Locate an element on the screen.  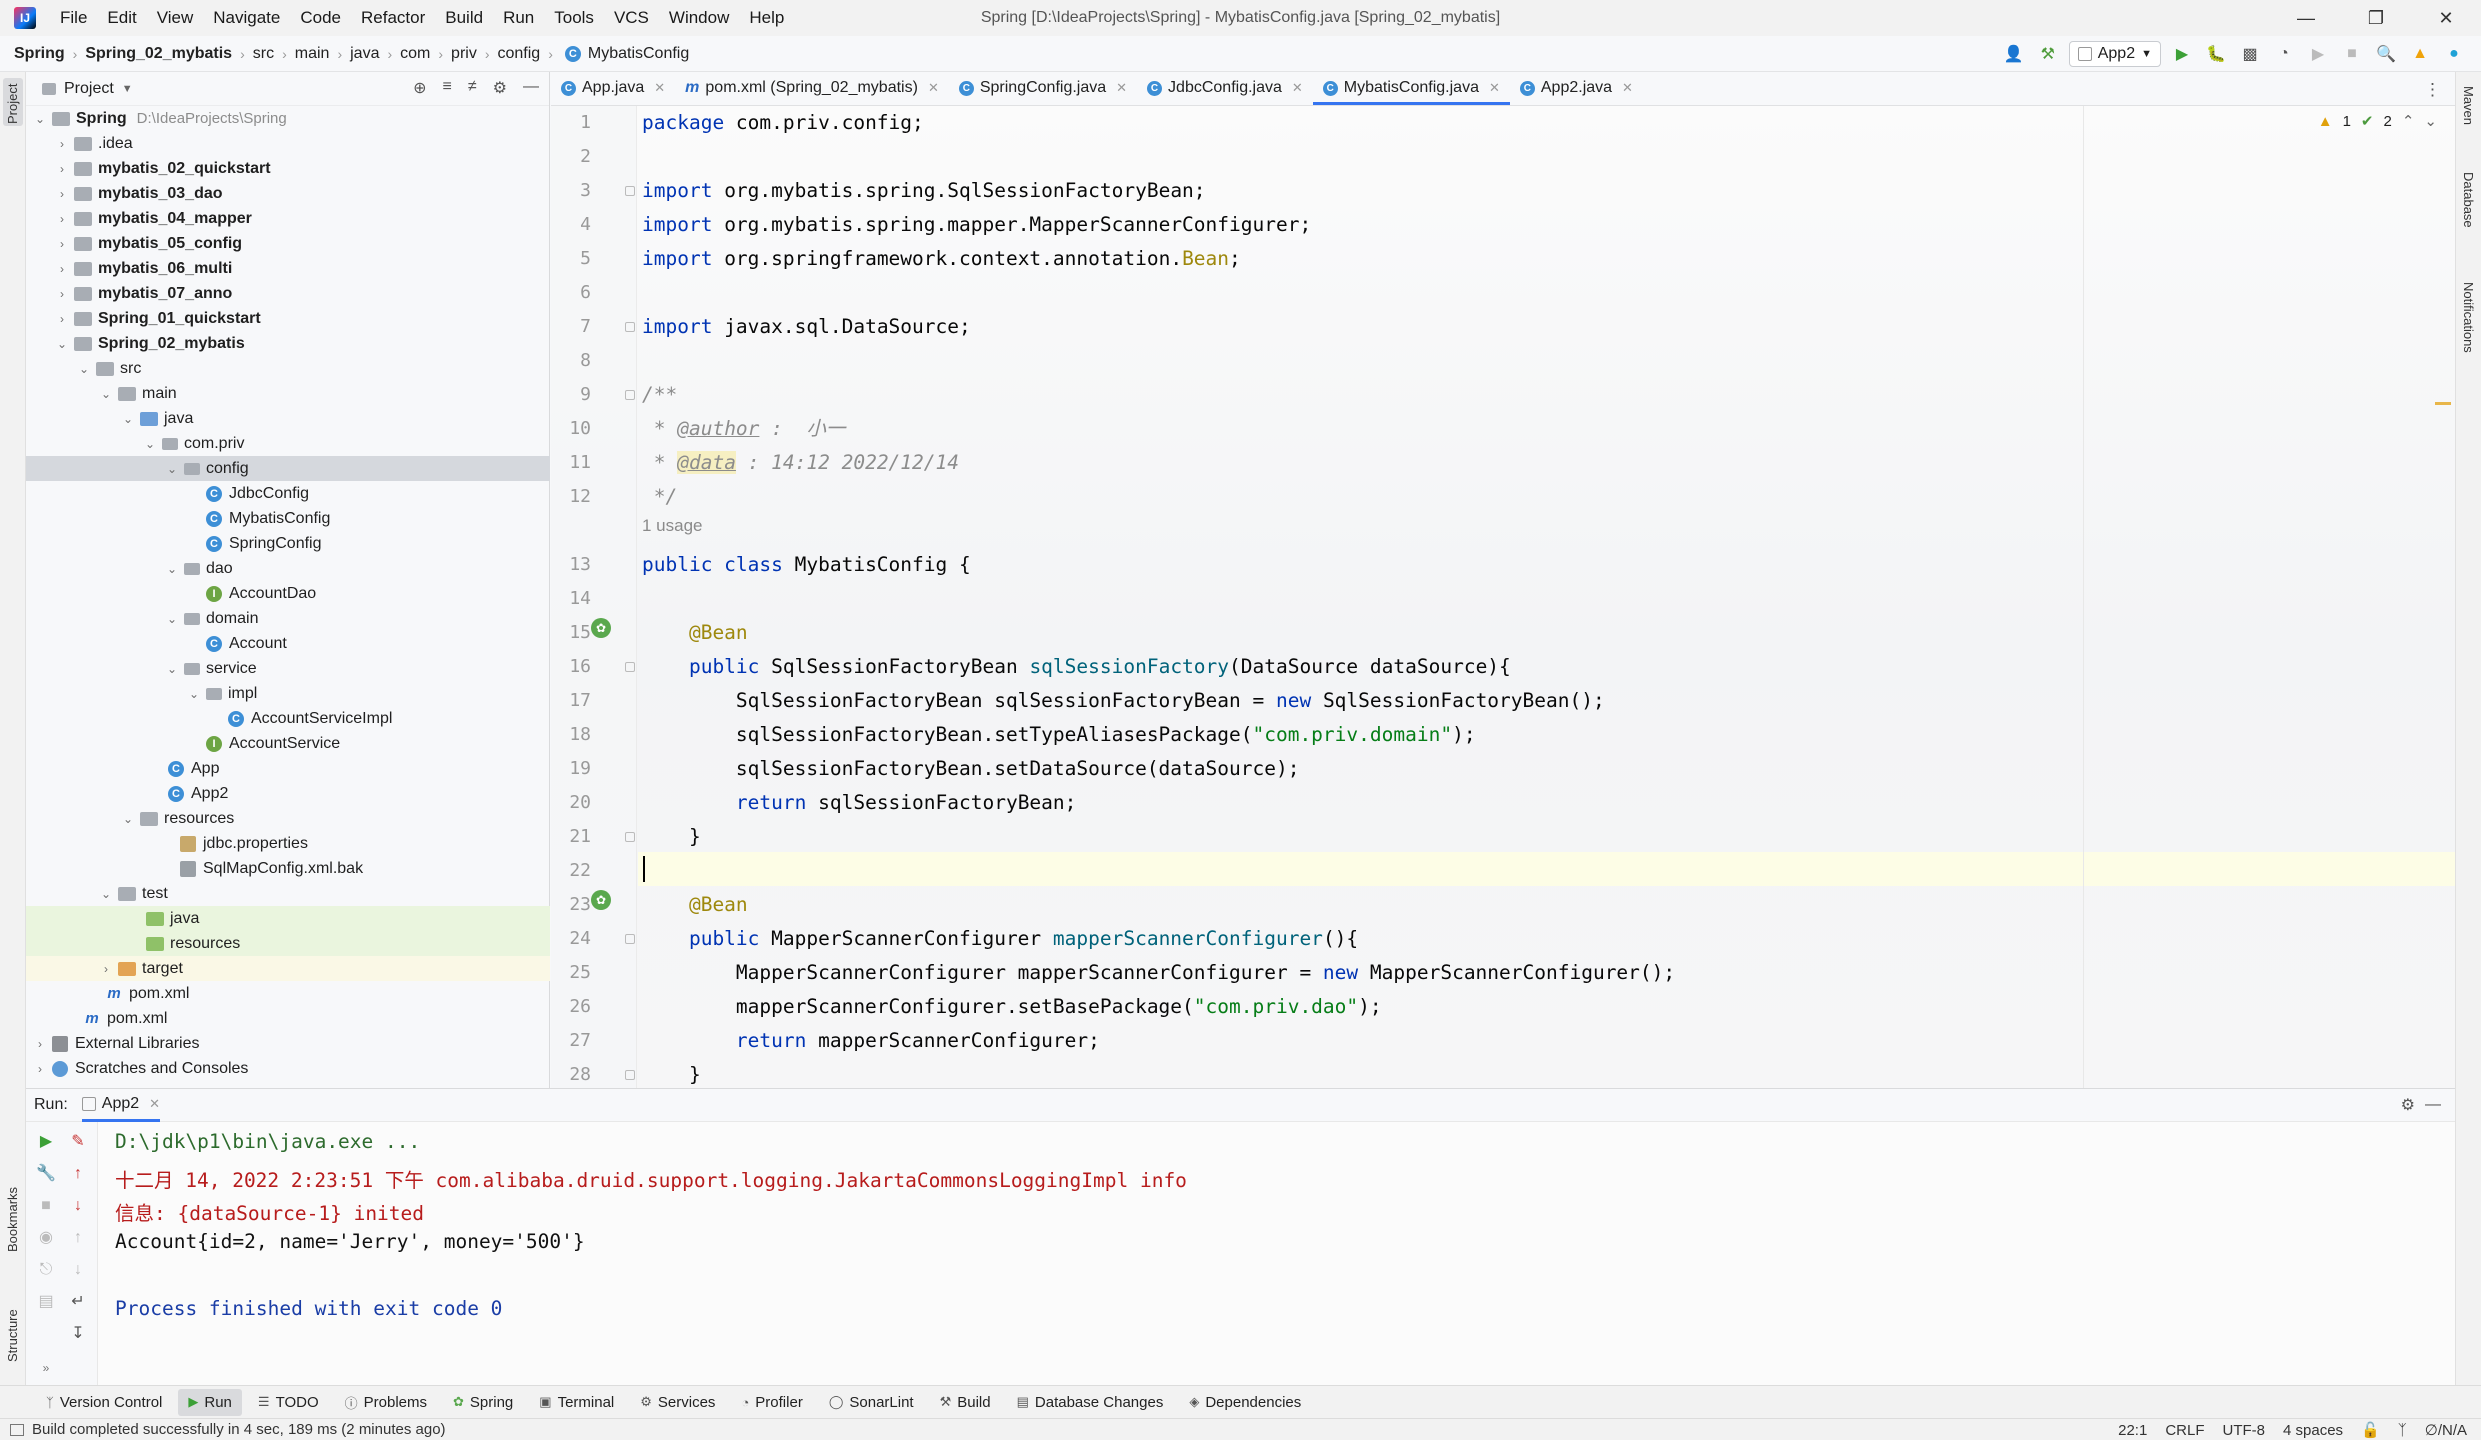
menu-window: Window is located at coordinates (699, 18).